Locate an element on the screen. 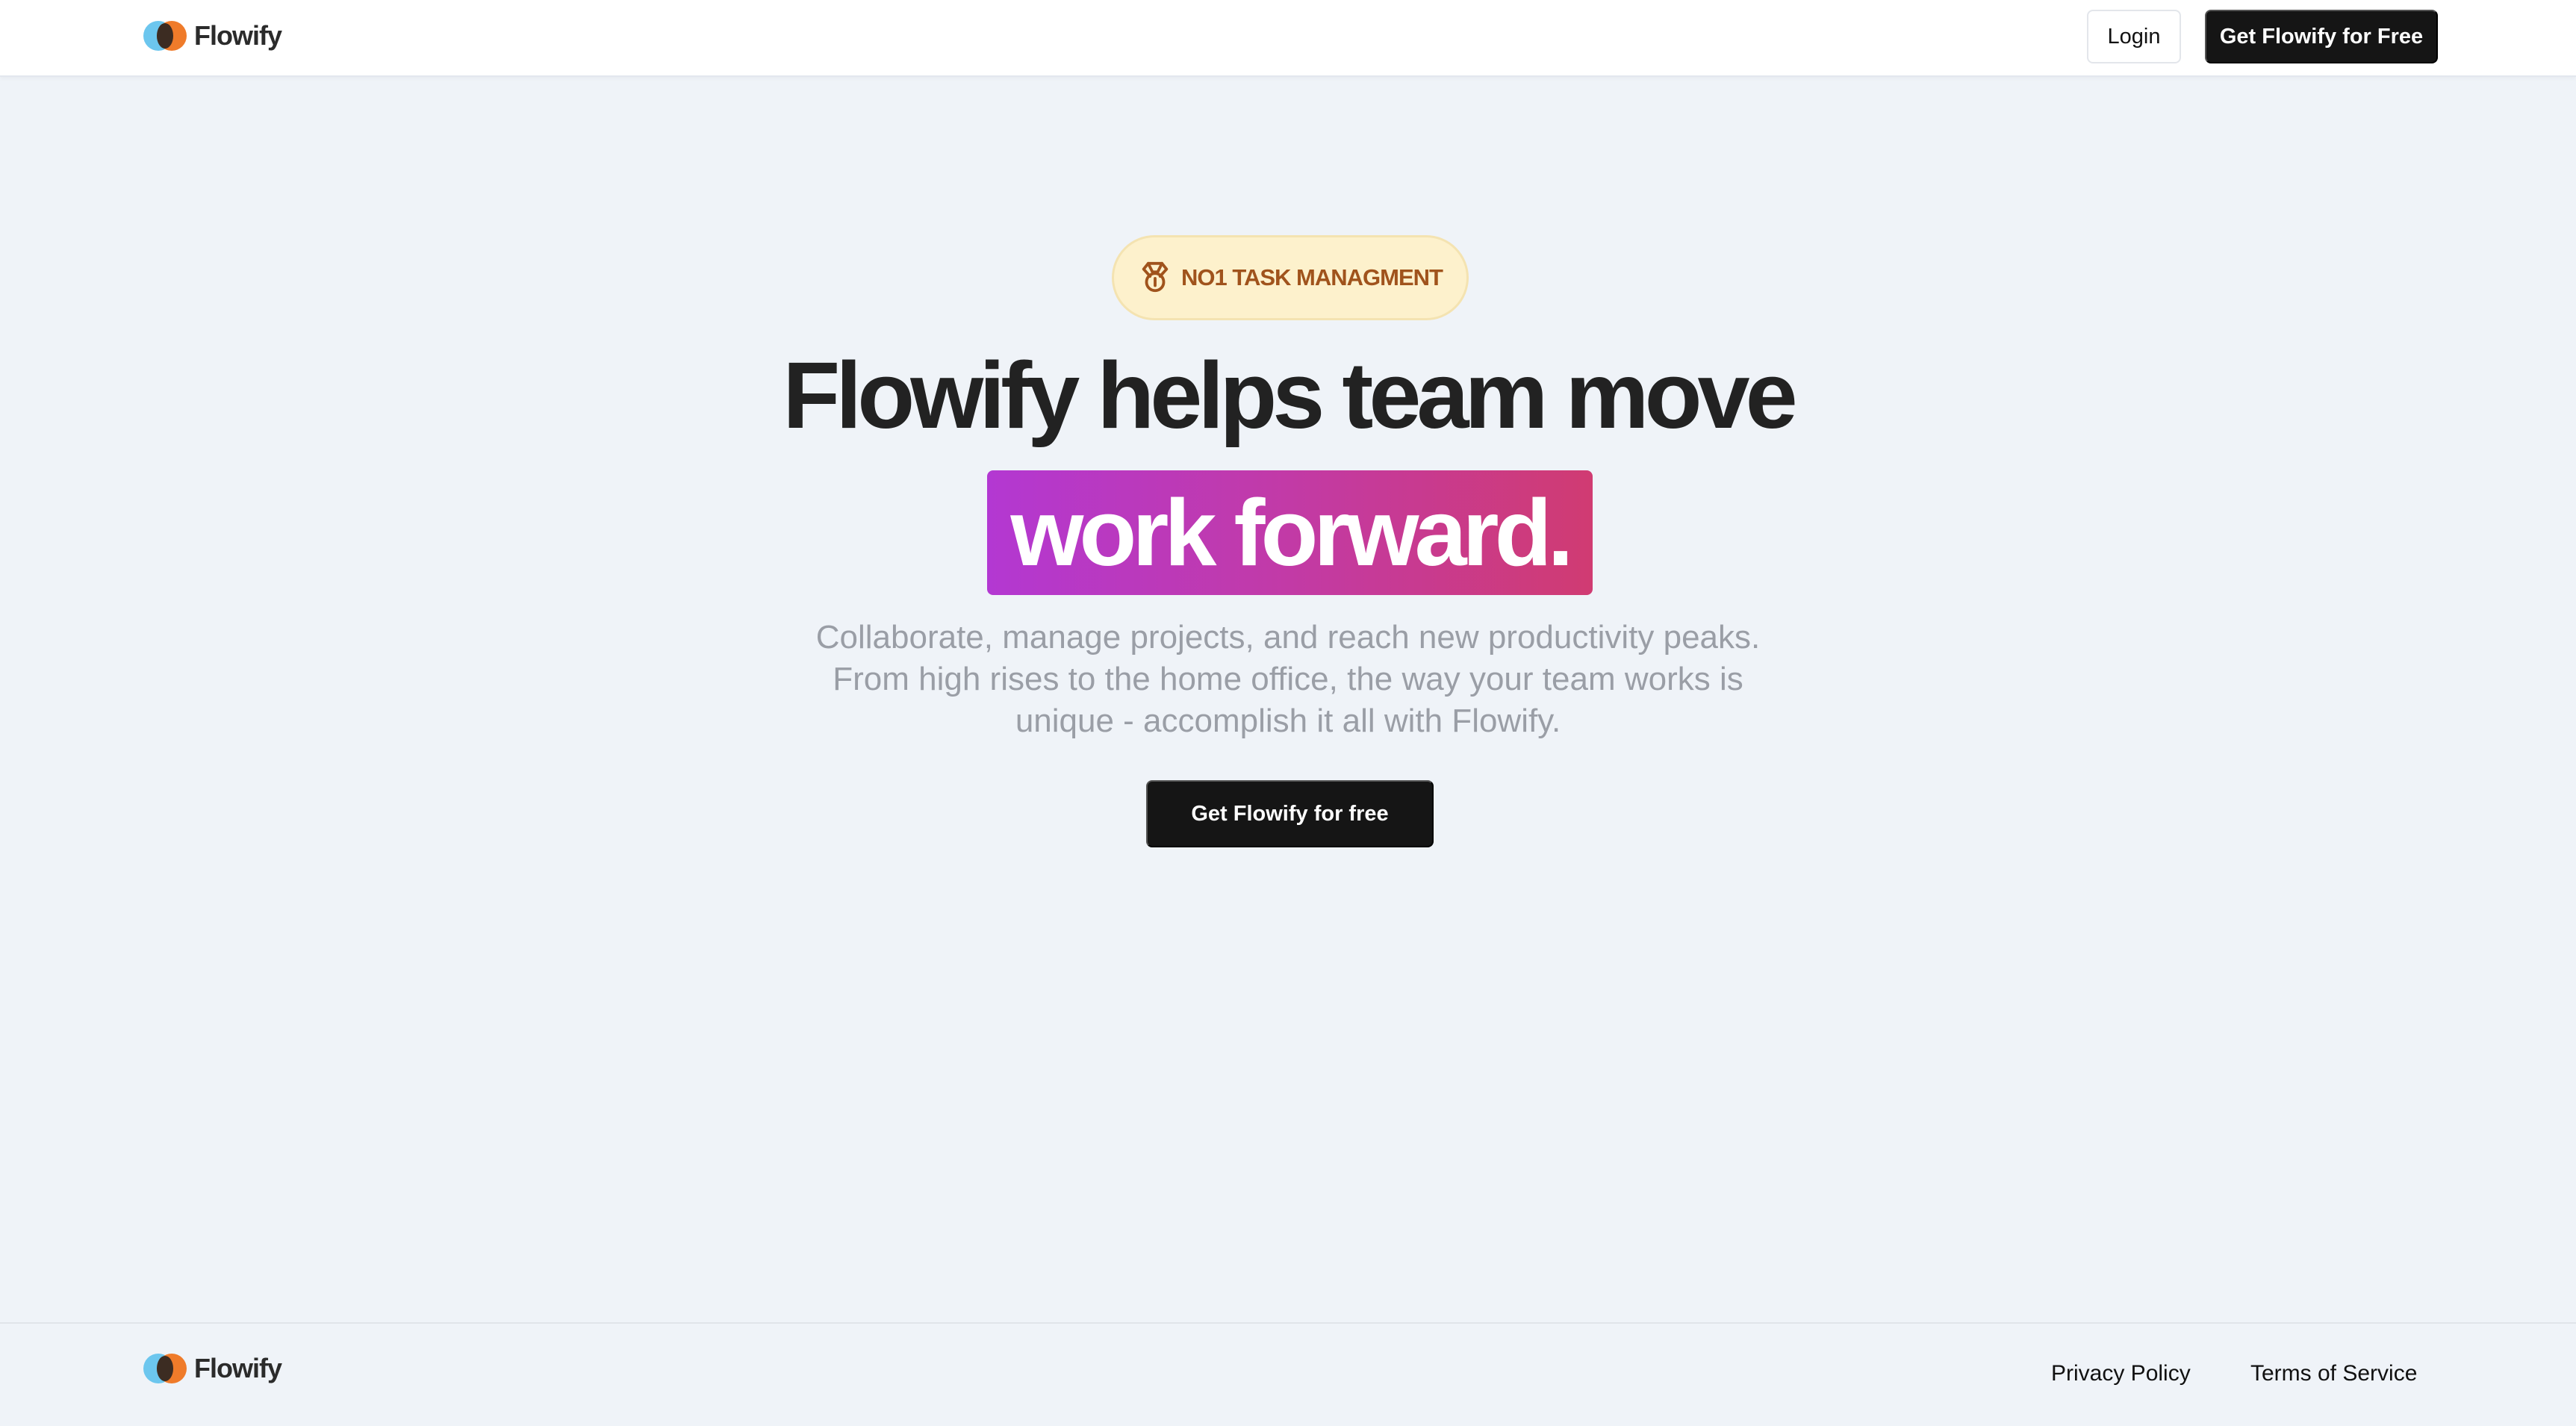 This screenshot has height=1426, width=2576. footer: Flowify Privacy Policy Terms of Service is located at coordinates (1288, 1374).